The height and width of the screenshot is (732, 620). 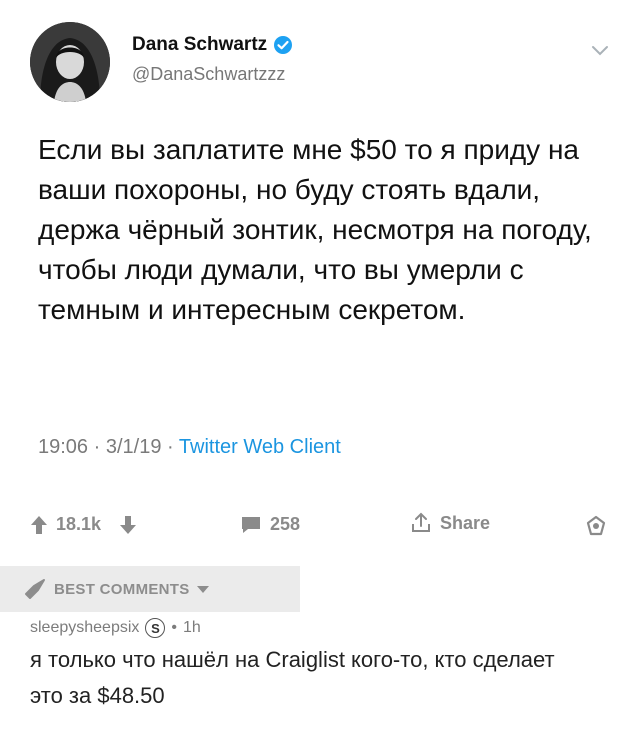 What do you see at coordinates (283, 45) in the screenshot?
I see `verified-badge-icon` at bounding box center [283, 45].